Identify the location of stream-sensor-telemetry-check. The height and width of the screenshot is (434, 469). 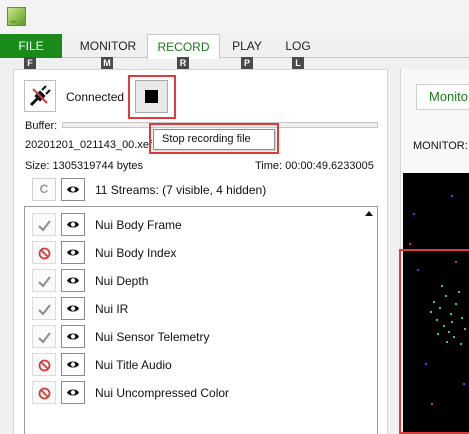
(44, 336).